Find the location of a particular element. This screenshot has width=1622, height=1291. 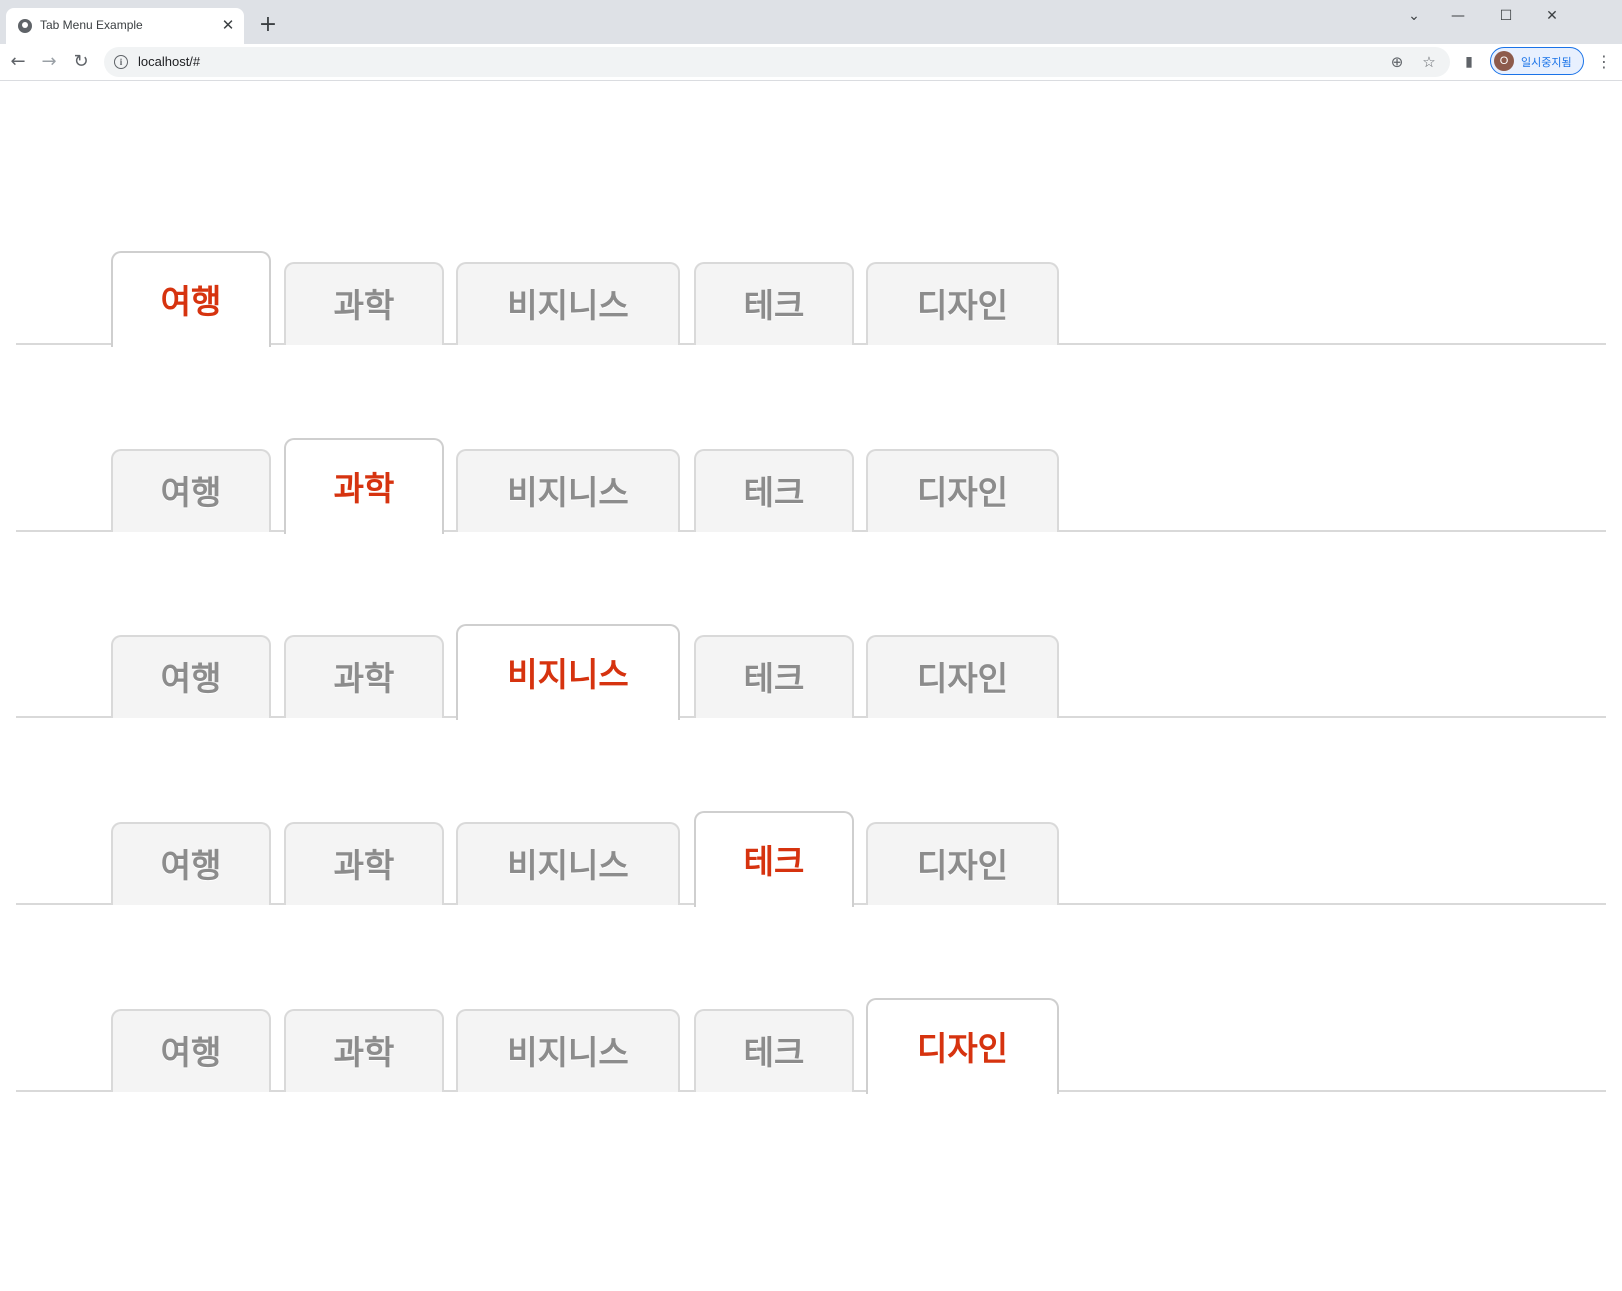

browser-titlebar: Tab Menu Example ✕ + ⌄ — ☐ ✕ is located at coordinates (811, 22).